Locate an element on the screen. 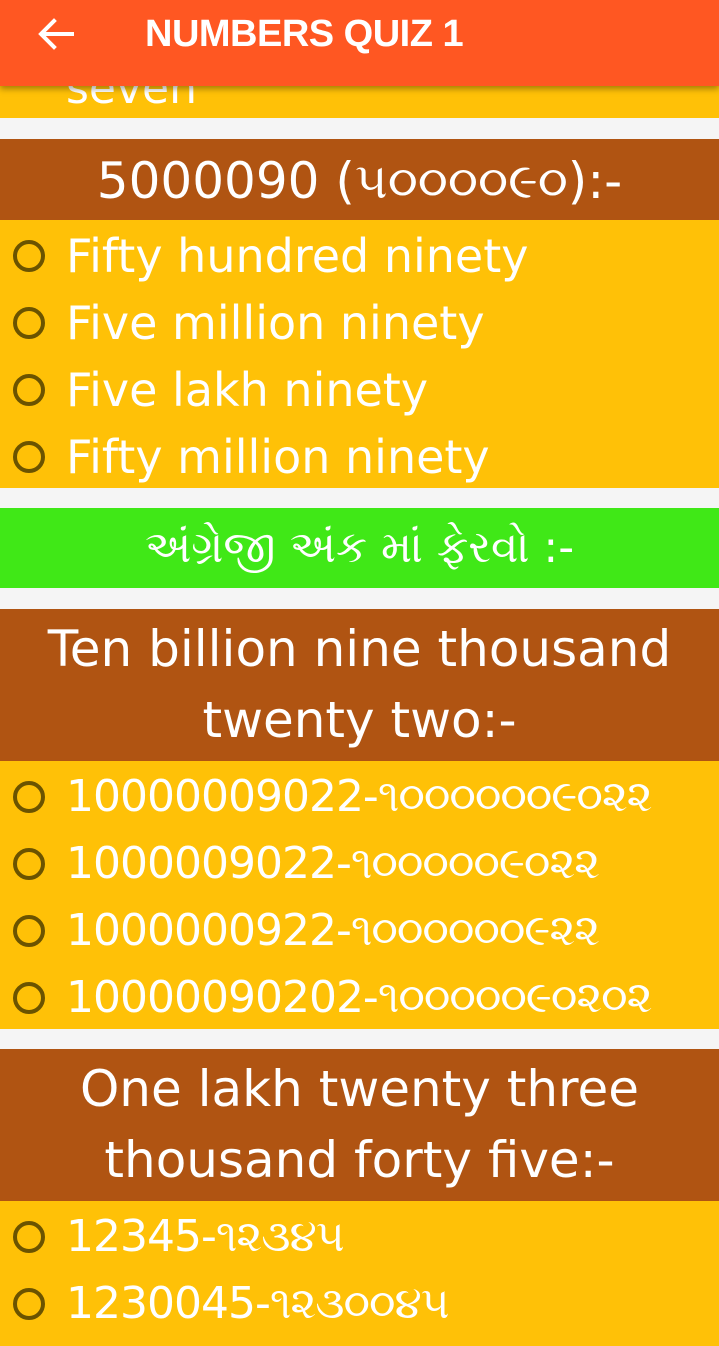  question-header: 5000090 (૫૦૦૦૦૯૦):- is located at coordinates (359, 179).